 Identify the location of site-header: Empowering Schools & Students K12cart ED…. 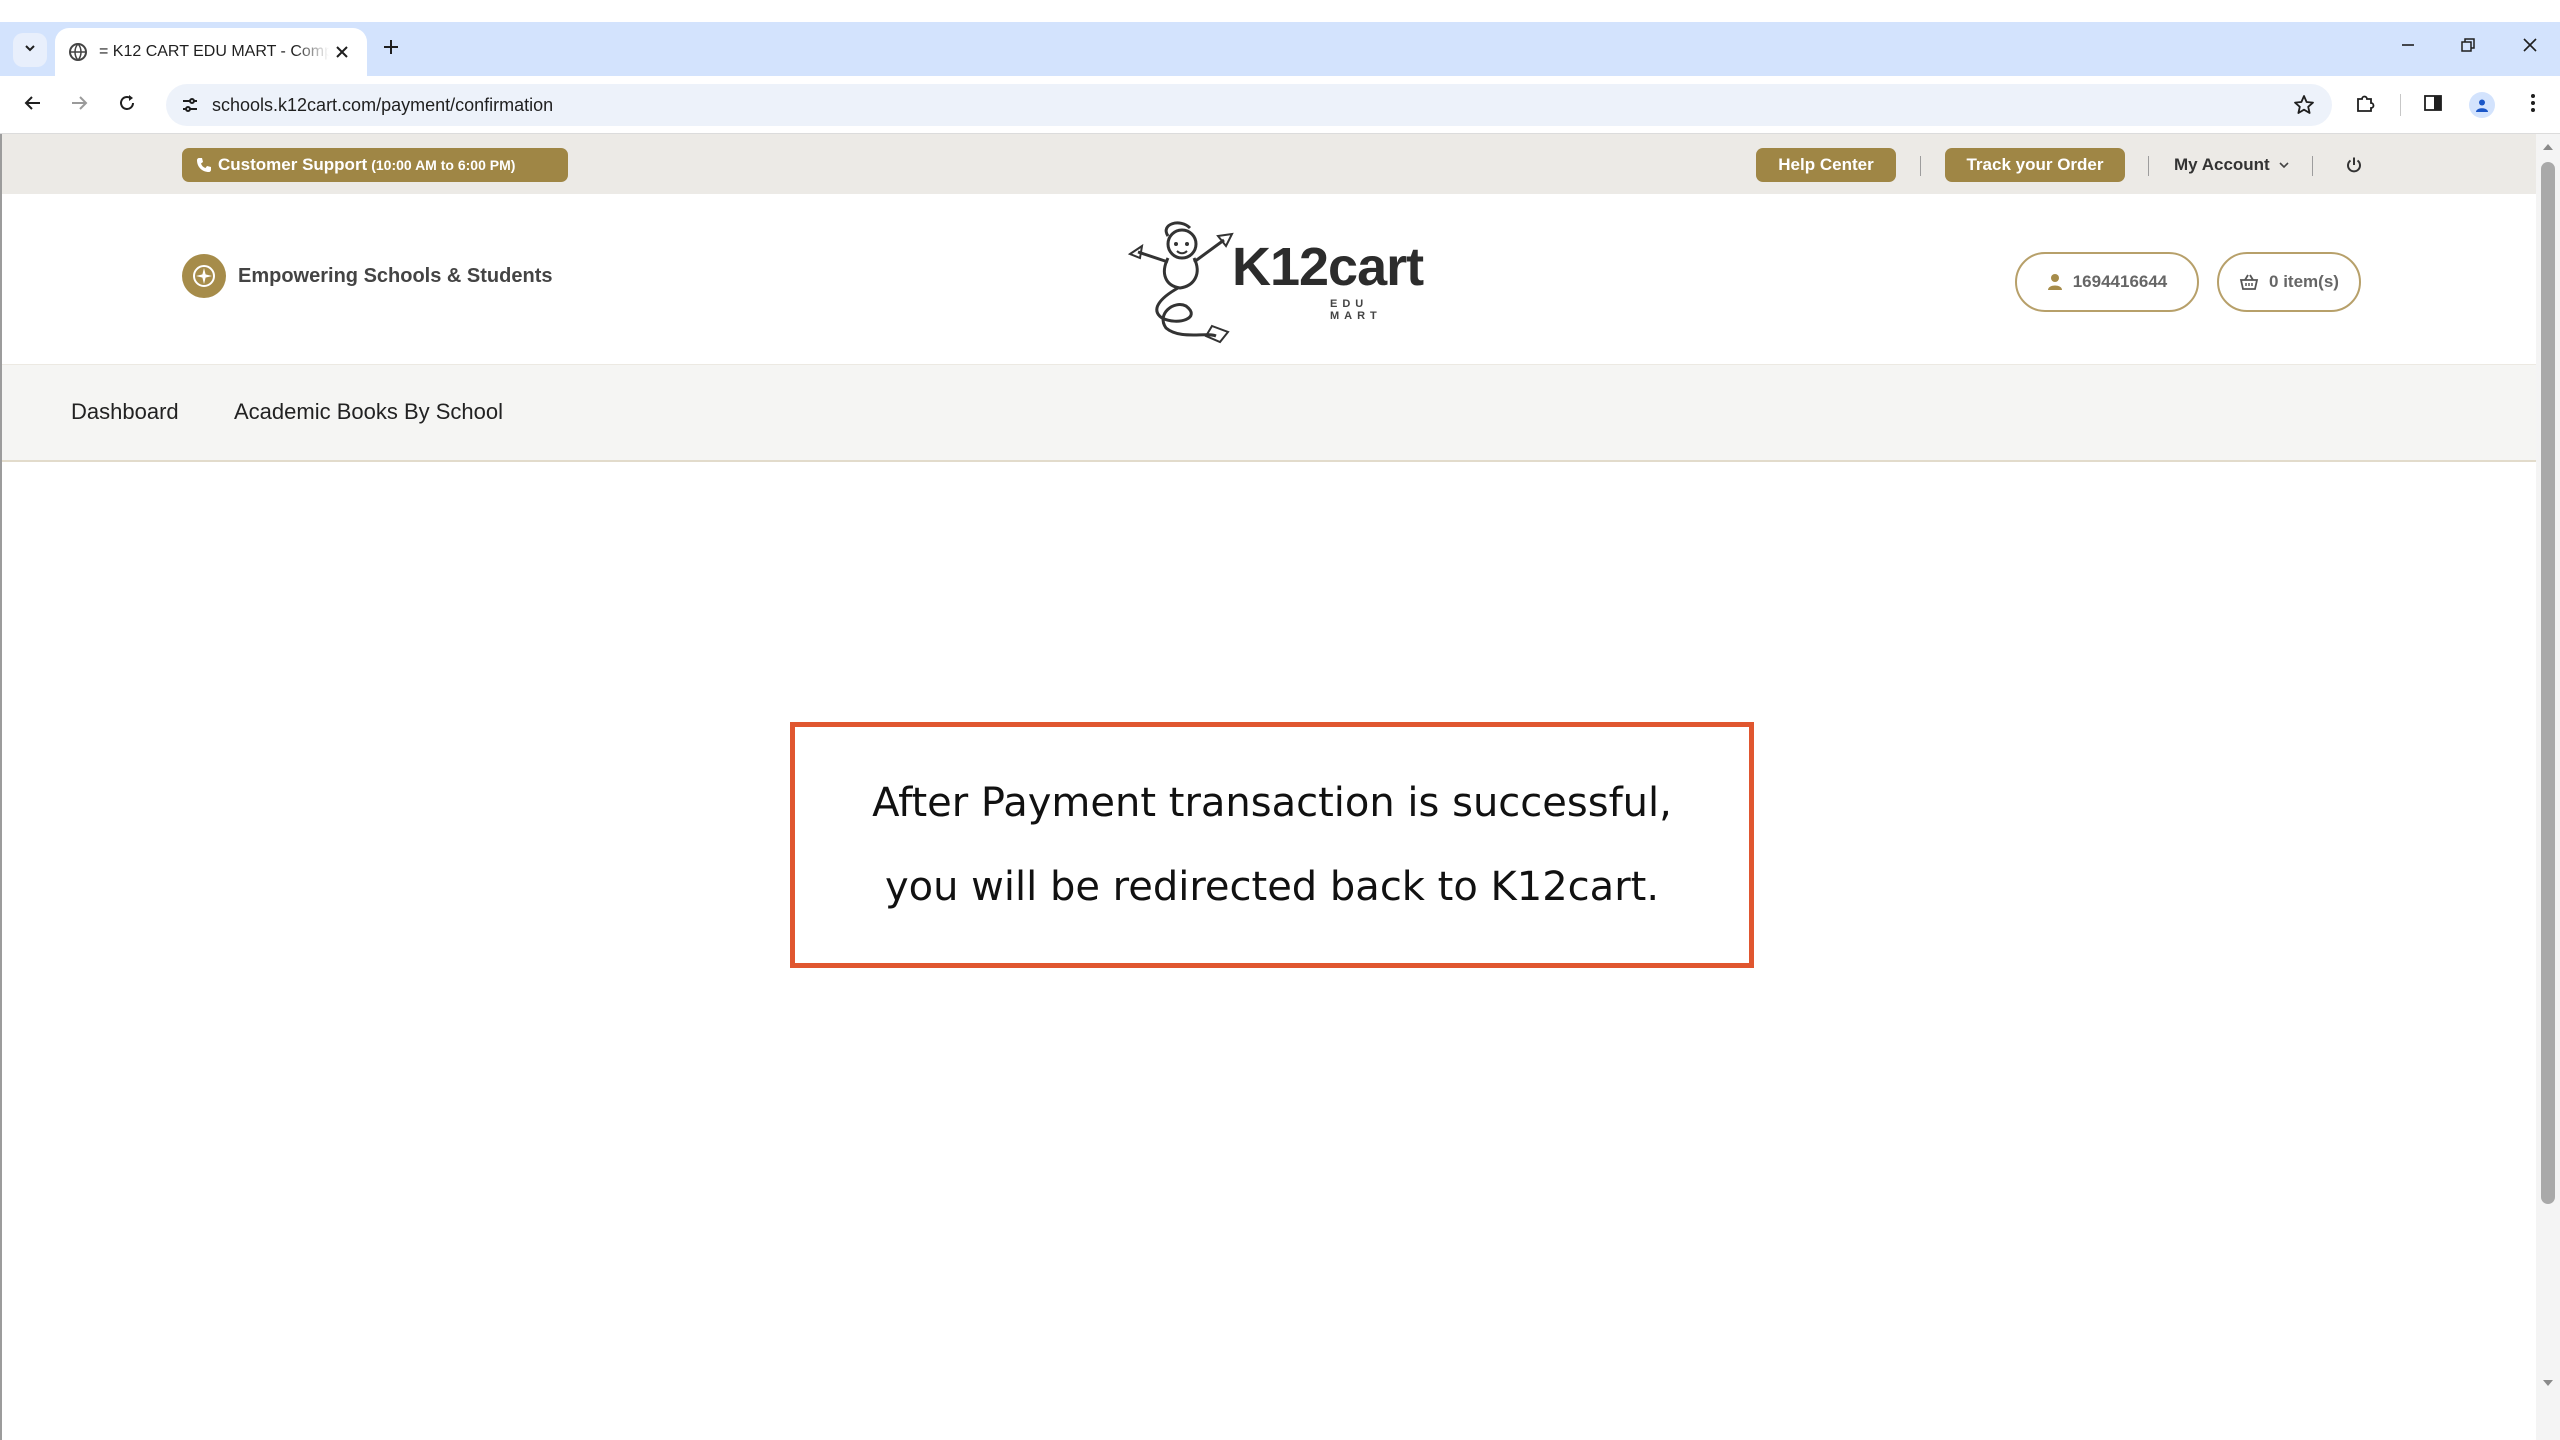
(1269, 279).